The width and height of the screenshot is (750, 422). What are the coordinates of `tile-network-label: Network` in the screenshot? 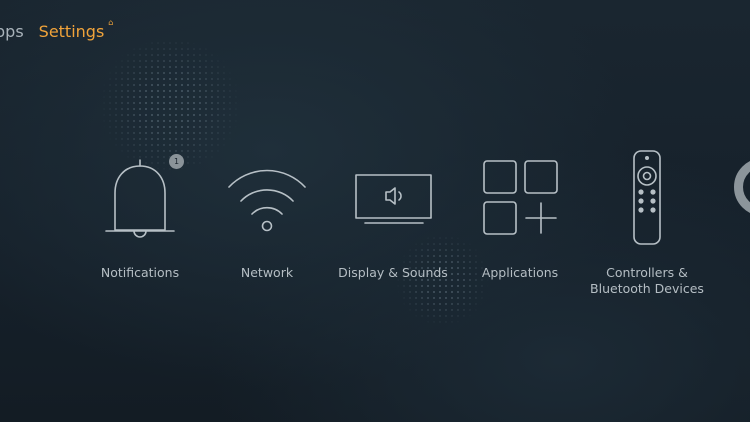 It's located at (267, 272).